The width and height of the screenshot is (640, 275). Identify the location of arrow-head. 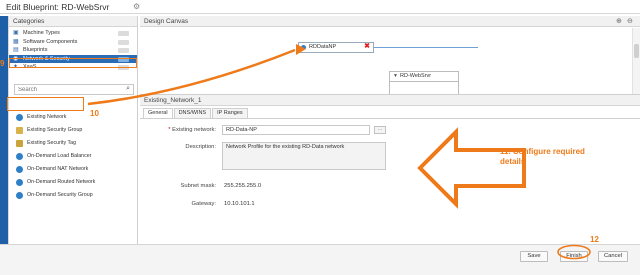
(301, 49).